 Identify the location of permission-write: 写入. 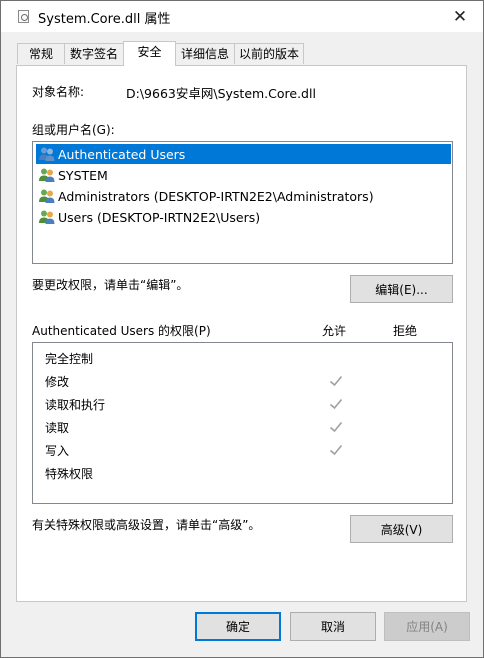
(57, 451).